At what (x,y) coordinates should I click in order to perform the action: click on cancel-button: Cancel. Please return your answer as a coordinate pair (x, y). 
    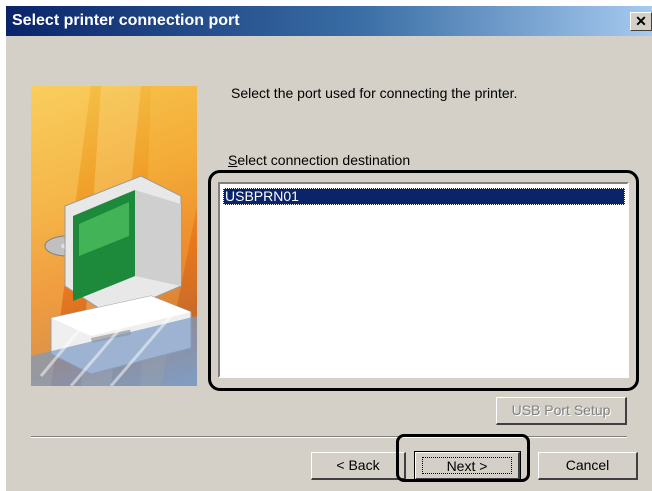
    Looking at the image, I should click on (588, 466).